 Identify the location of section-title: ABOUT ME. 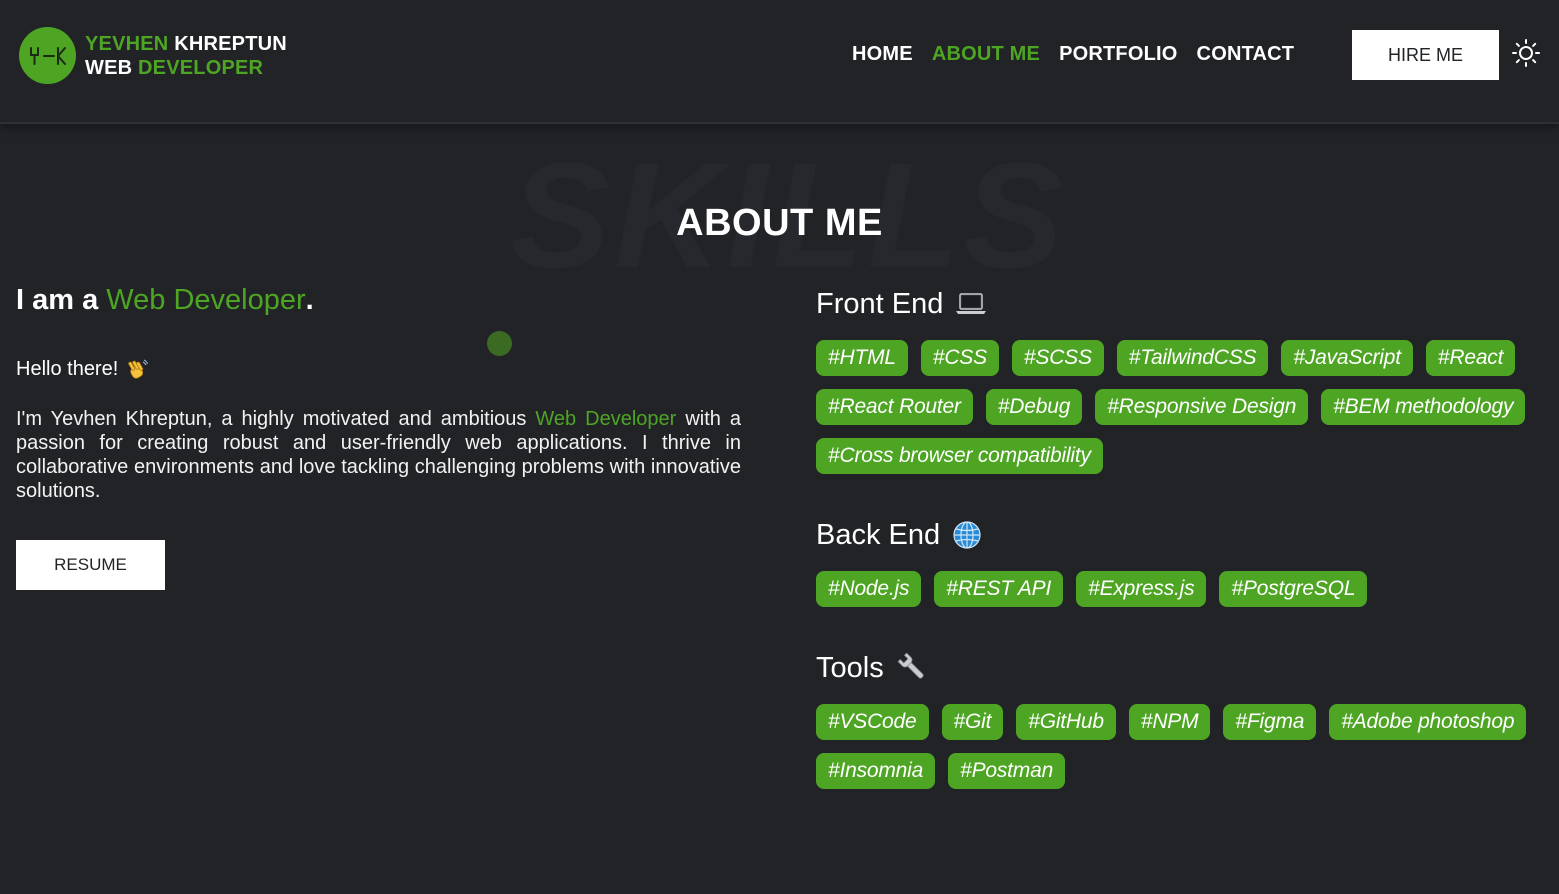
(779, 223).